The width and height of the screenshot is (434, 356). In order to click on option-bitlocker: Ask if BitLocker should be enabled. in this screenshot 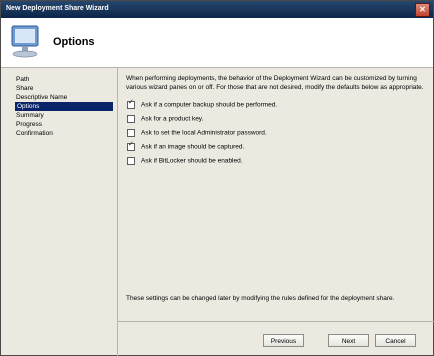, I will do `click(185, 161)`.